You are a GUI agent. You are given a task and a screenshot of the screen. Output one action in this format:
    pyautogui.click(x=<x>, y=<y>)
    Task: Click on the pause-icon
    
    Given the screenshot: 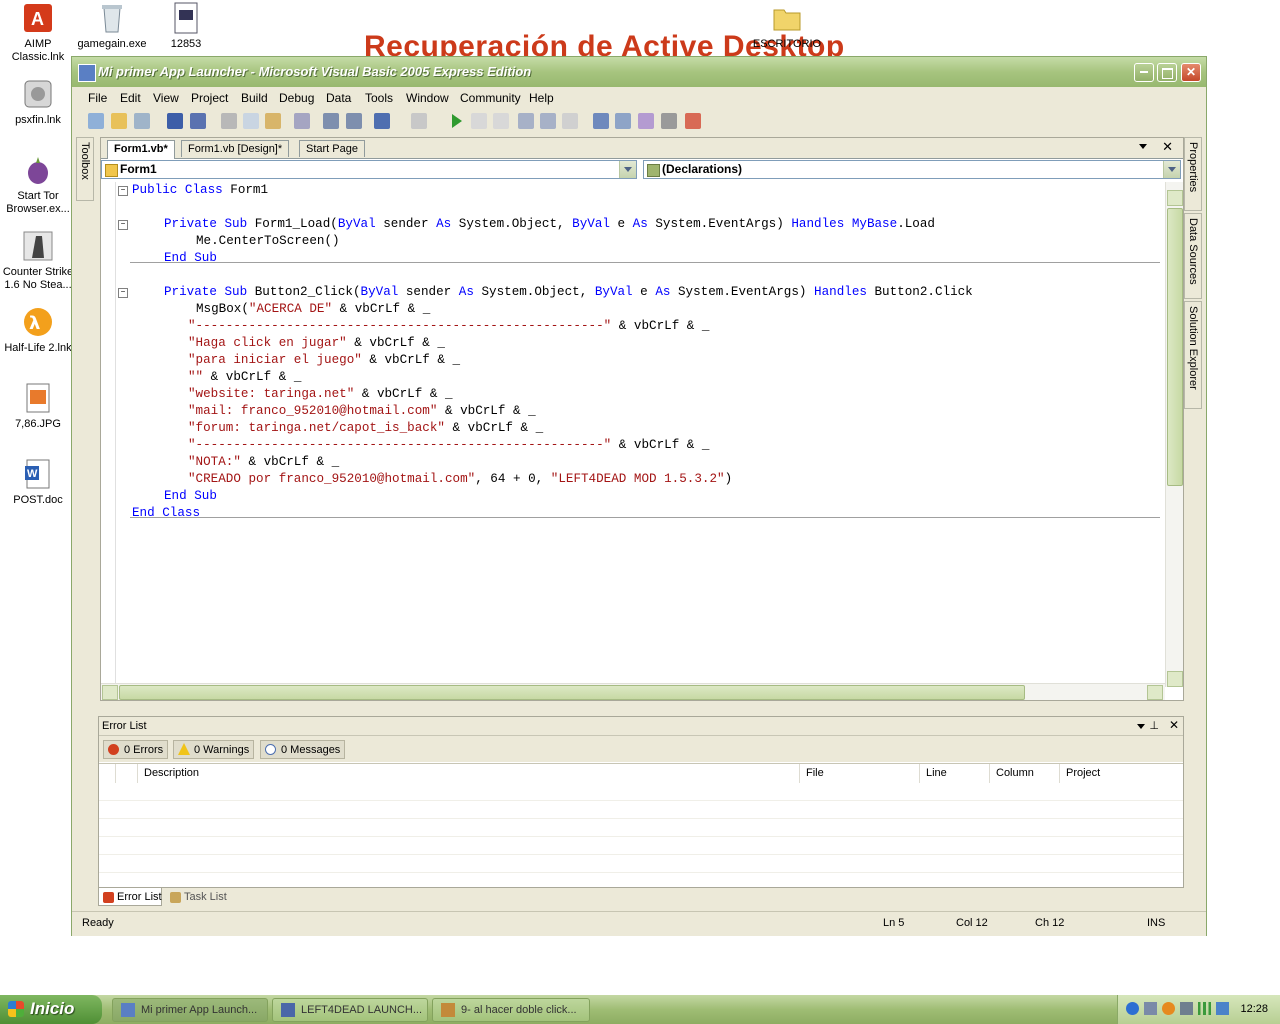 What is the action you would take?
    pyautogui.click(x=479, y=121)
    